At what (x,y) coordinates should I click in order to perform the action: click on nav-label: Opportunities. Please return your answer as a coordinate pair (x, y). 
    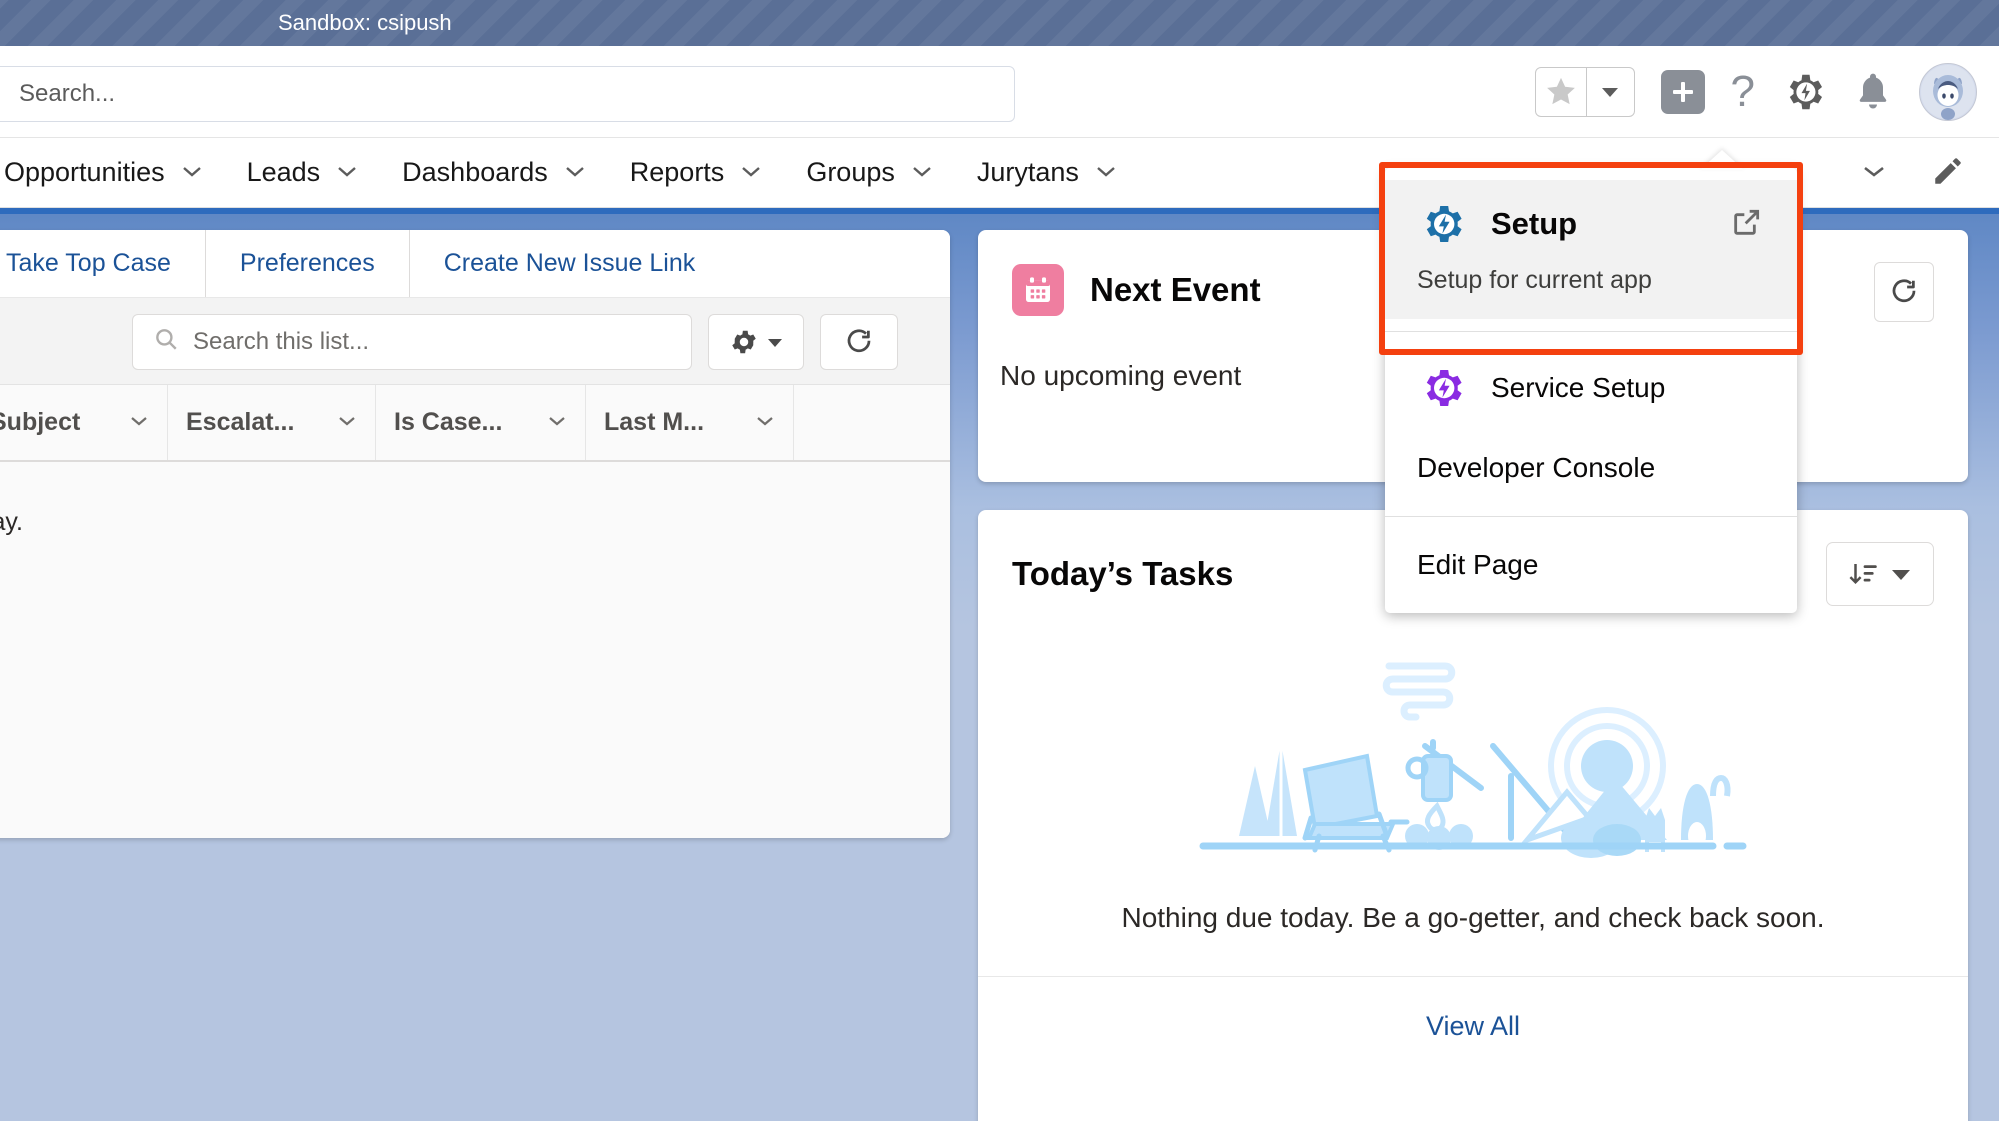
    Looking at the image, I should click on (84, 172).